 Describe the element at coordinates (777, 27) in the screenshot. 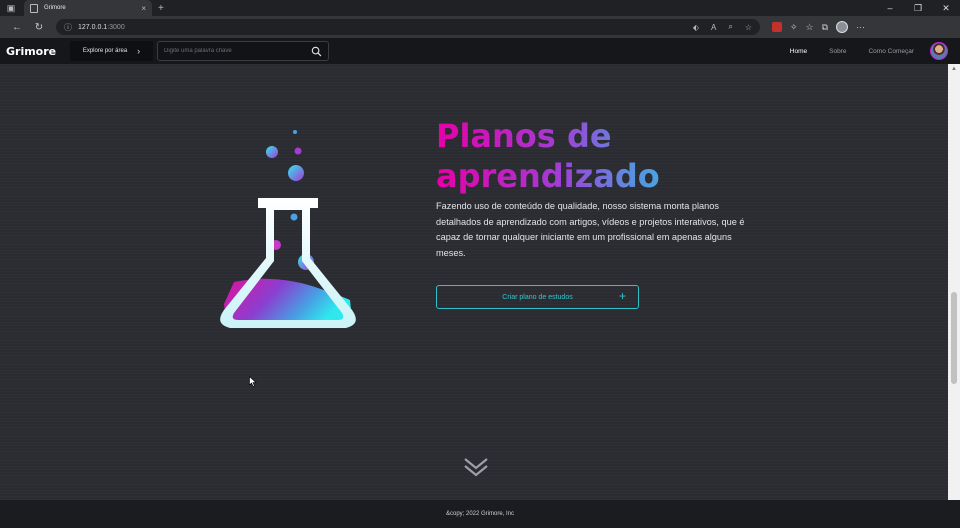

I see `extension-icon` at that location.